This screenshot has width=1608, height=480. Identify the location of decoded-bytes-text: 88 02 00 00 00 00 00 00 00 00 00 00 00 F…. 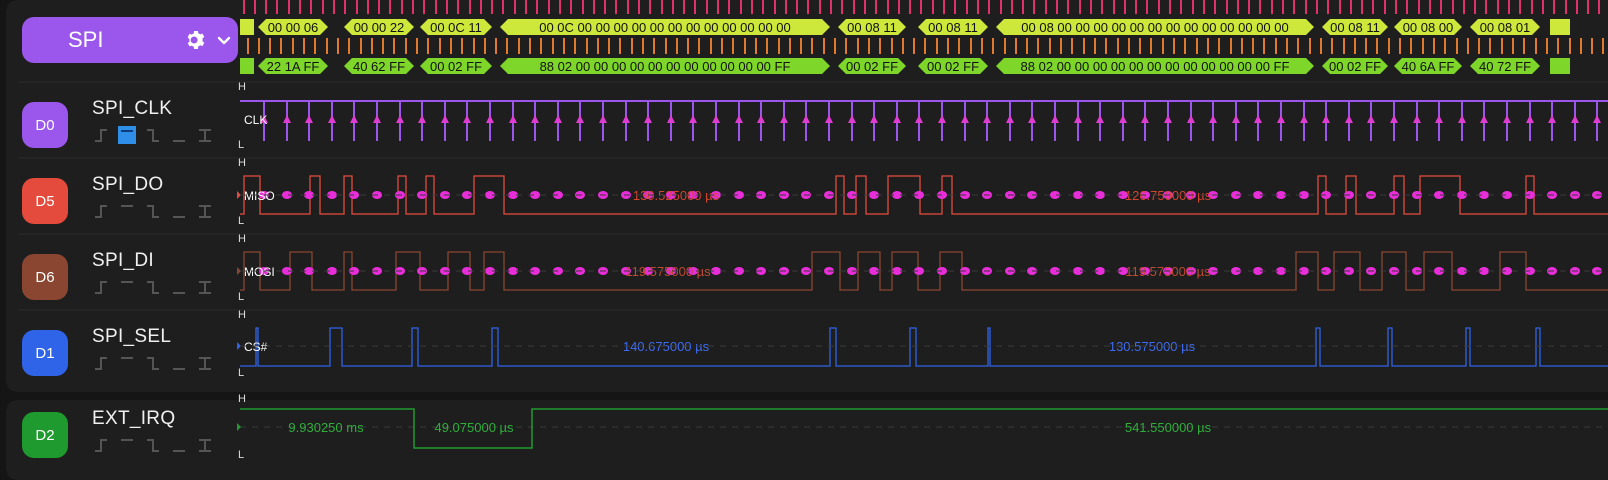
(665, 66).